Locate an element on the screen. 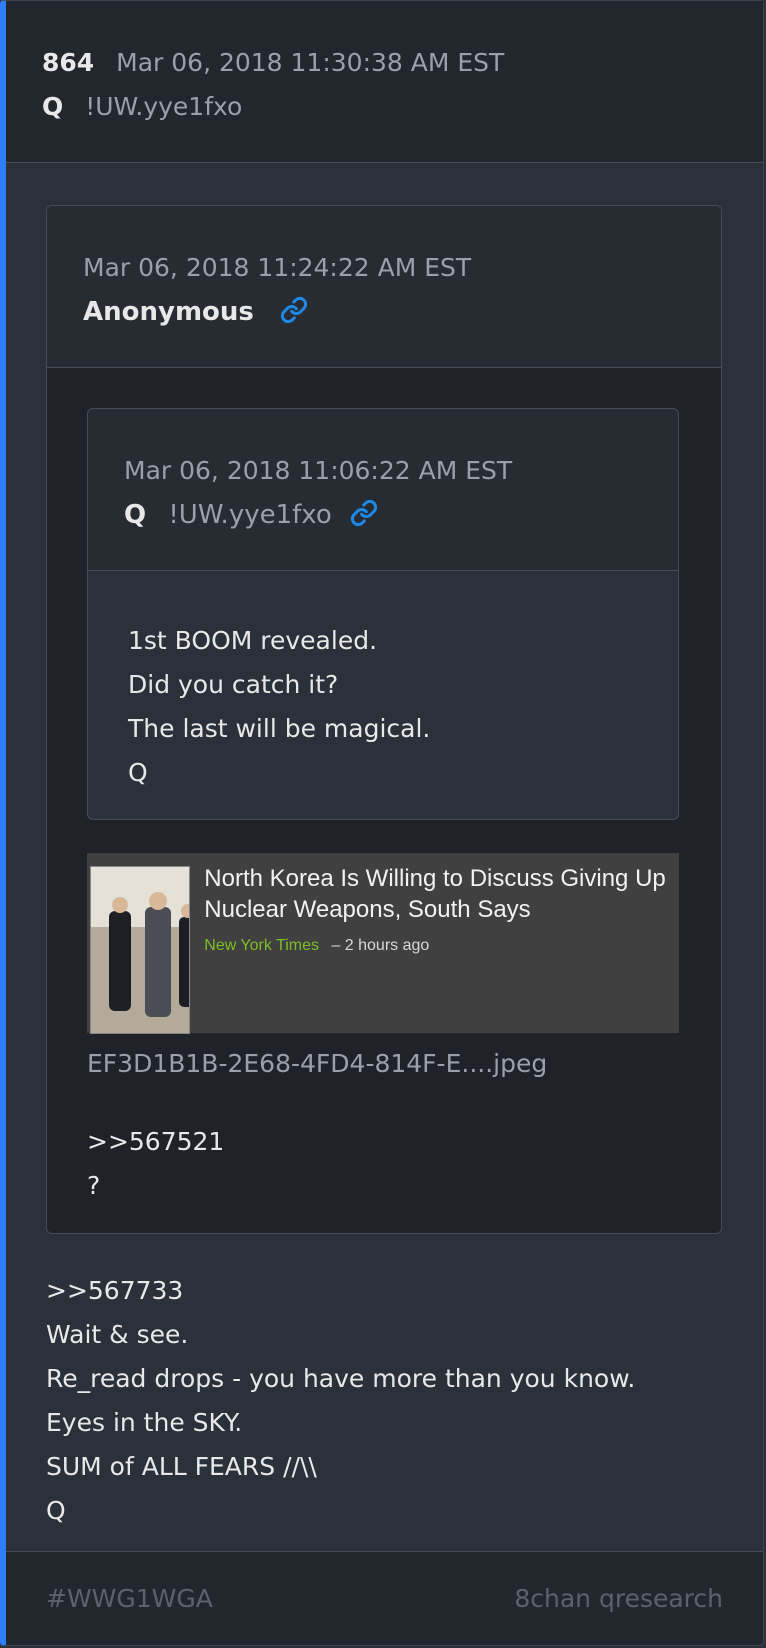 This screenshot has height=1648, width=766. post-footer: #WWG1WGA 8chan qresearch is located at coordinates (384, 1598).